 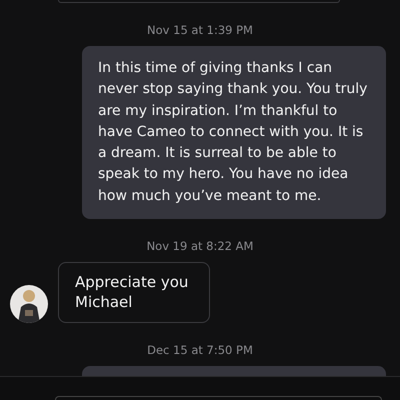 What do you see at coordinates (200, 246) in the screenshot?
I see `timestamp: Nov 19 at 8:22 AM` at bounding box center [200, 246].